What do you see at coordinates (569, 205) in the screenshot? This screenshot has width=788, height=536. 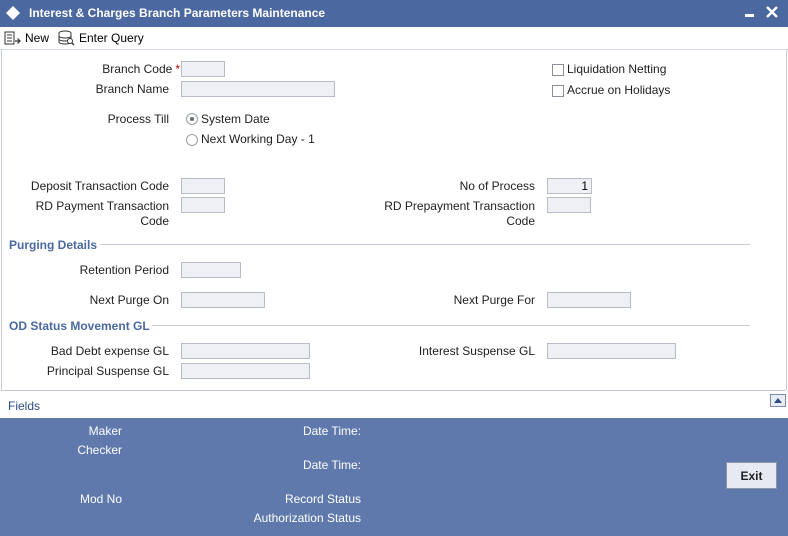 I see `rd-prepayment-transaction-code-input` at bounding box center [569, 205].